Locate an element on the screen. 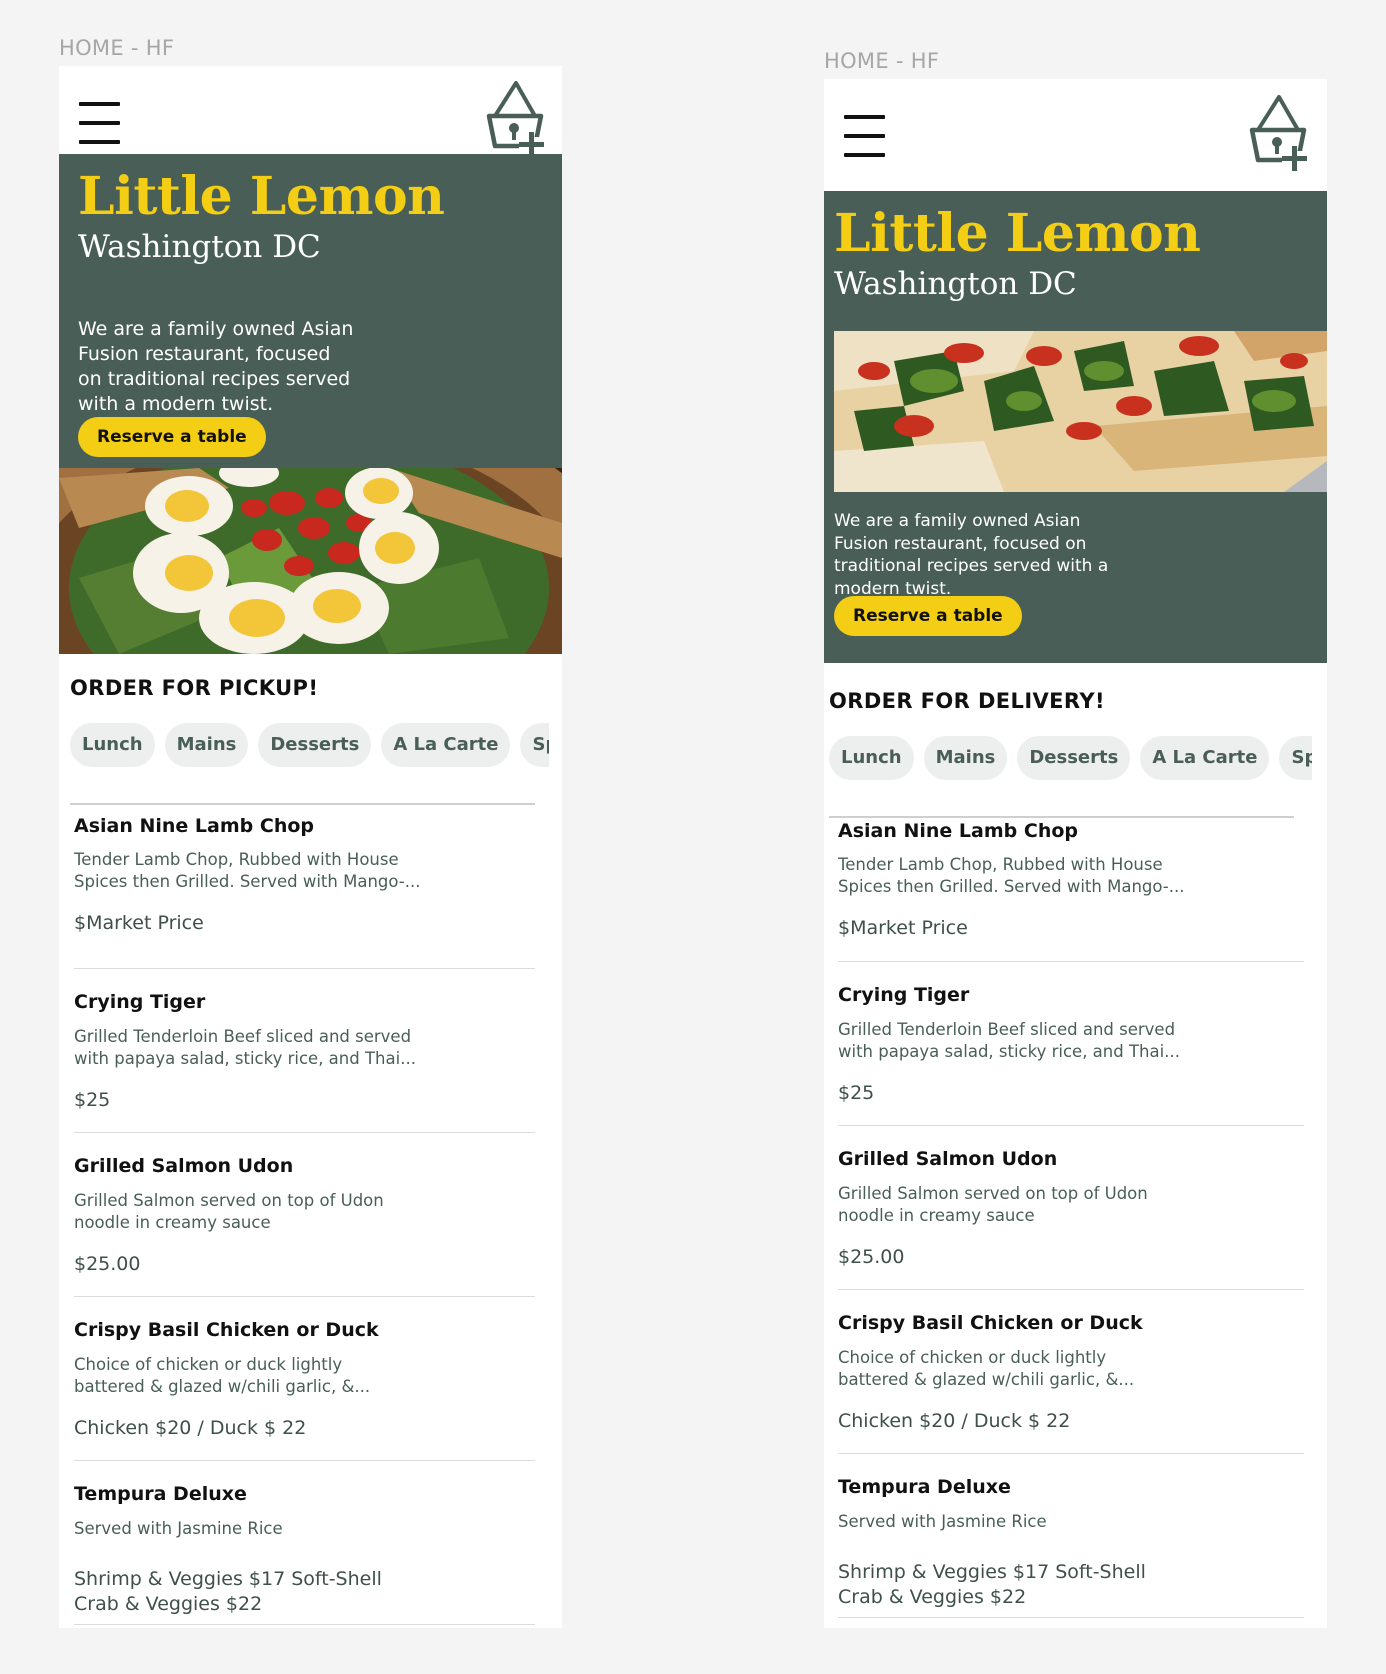 This screenshot has height=1674, width=1386. pizza-photo is located at coordinates (1080, 411).